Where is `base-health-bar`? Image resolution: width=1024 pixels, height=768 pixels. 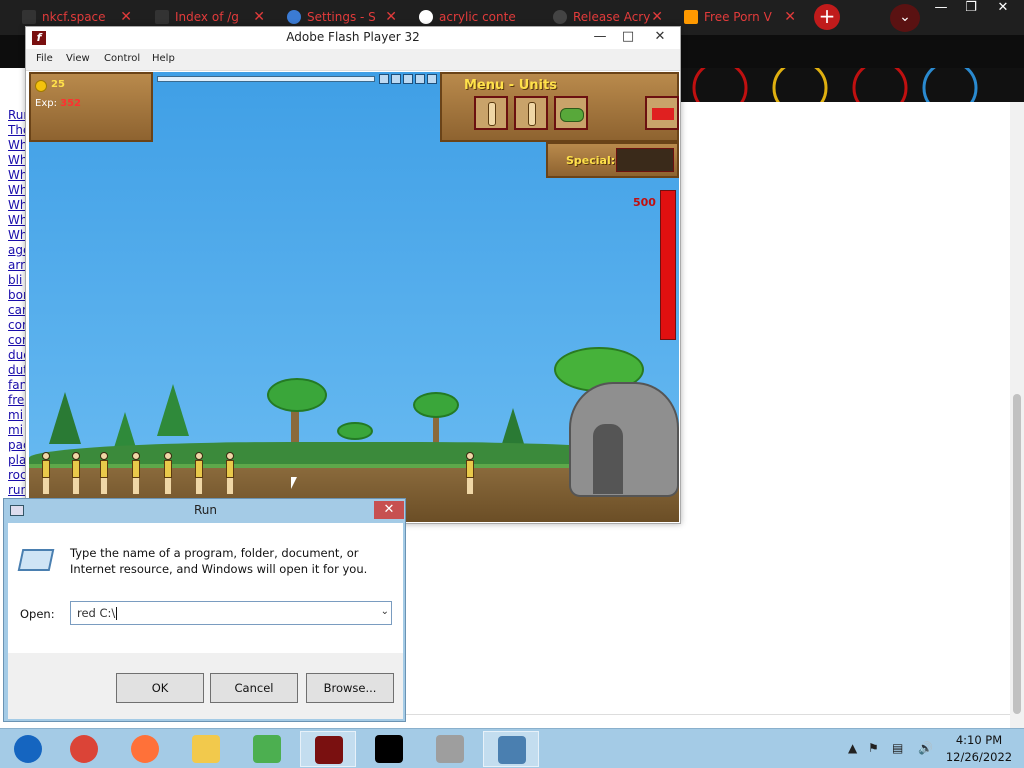
base-health-bar is located at coordinates (668, 265).